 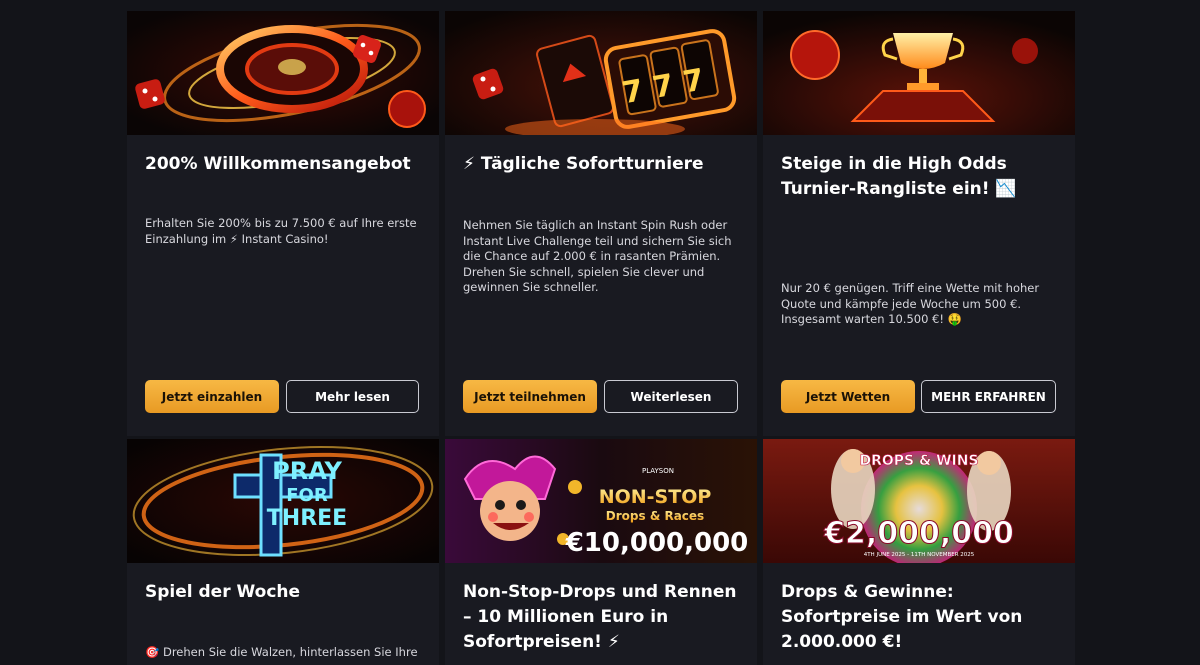 What do you see at coordinates (212, 396) in the screenshot?
I see `deposit-now-button: Jetzt einzahlen` at bounding box center [212, 396].